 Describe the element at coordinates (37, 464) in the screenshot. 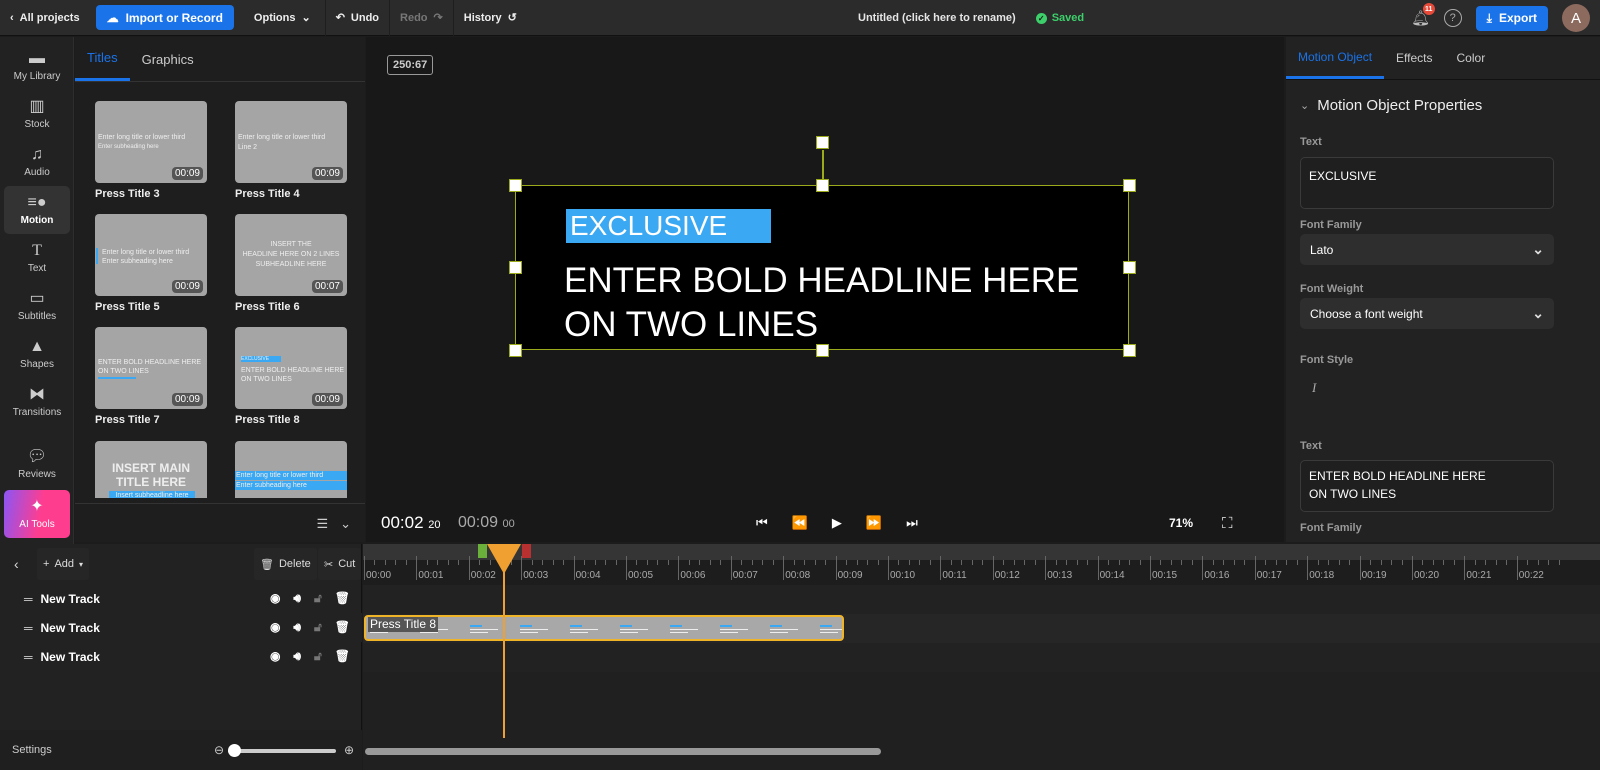

I see `sidebar-item-reviews: 💬︎ Reviews` at that location.